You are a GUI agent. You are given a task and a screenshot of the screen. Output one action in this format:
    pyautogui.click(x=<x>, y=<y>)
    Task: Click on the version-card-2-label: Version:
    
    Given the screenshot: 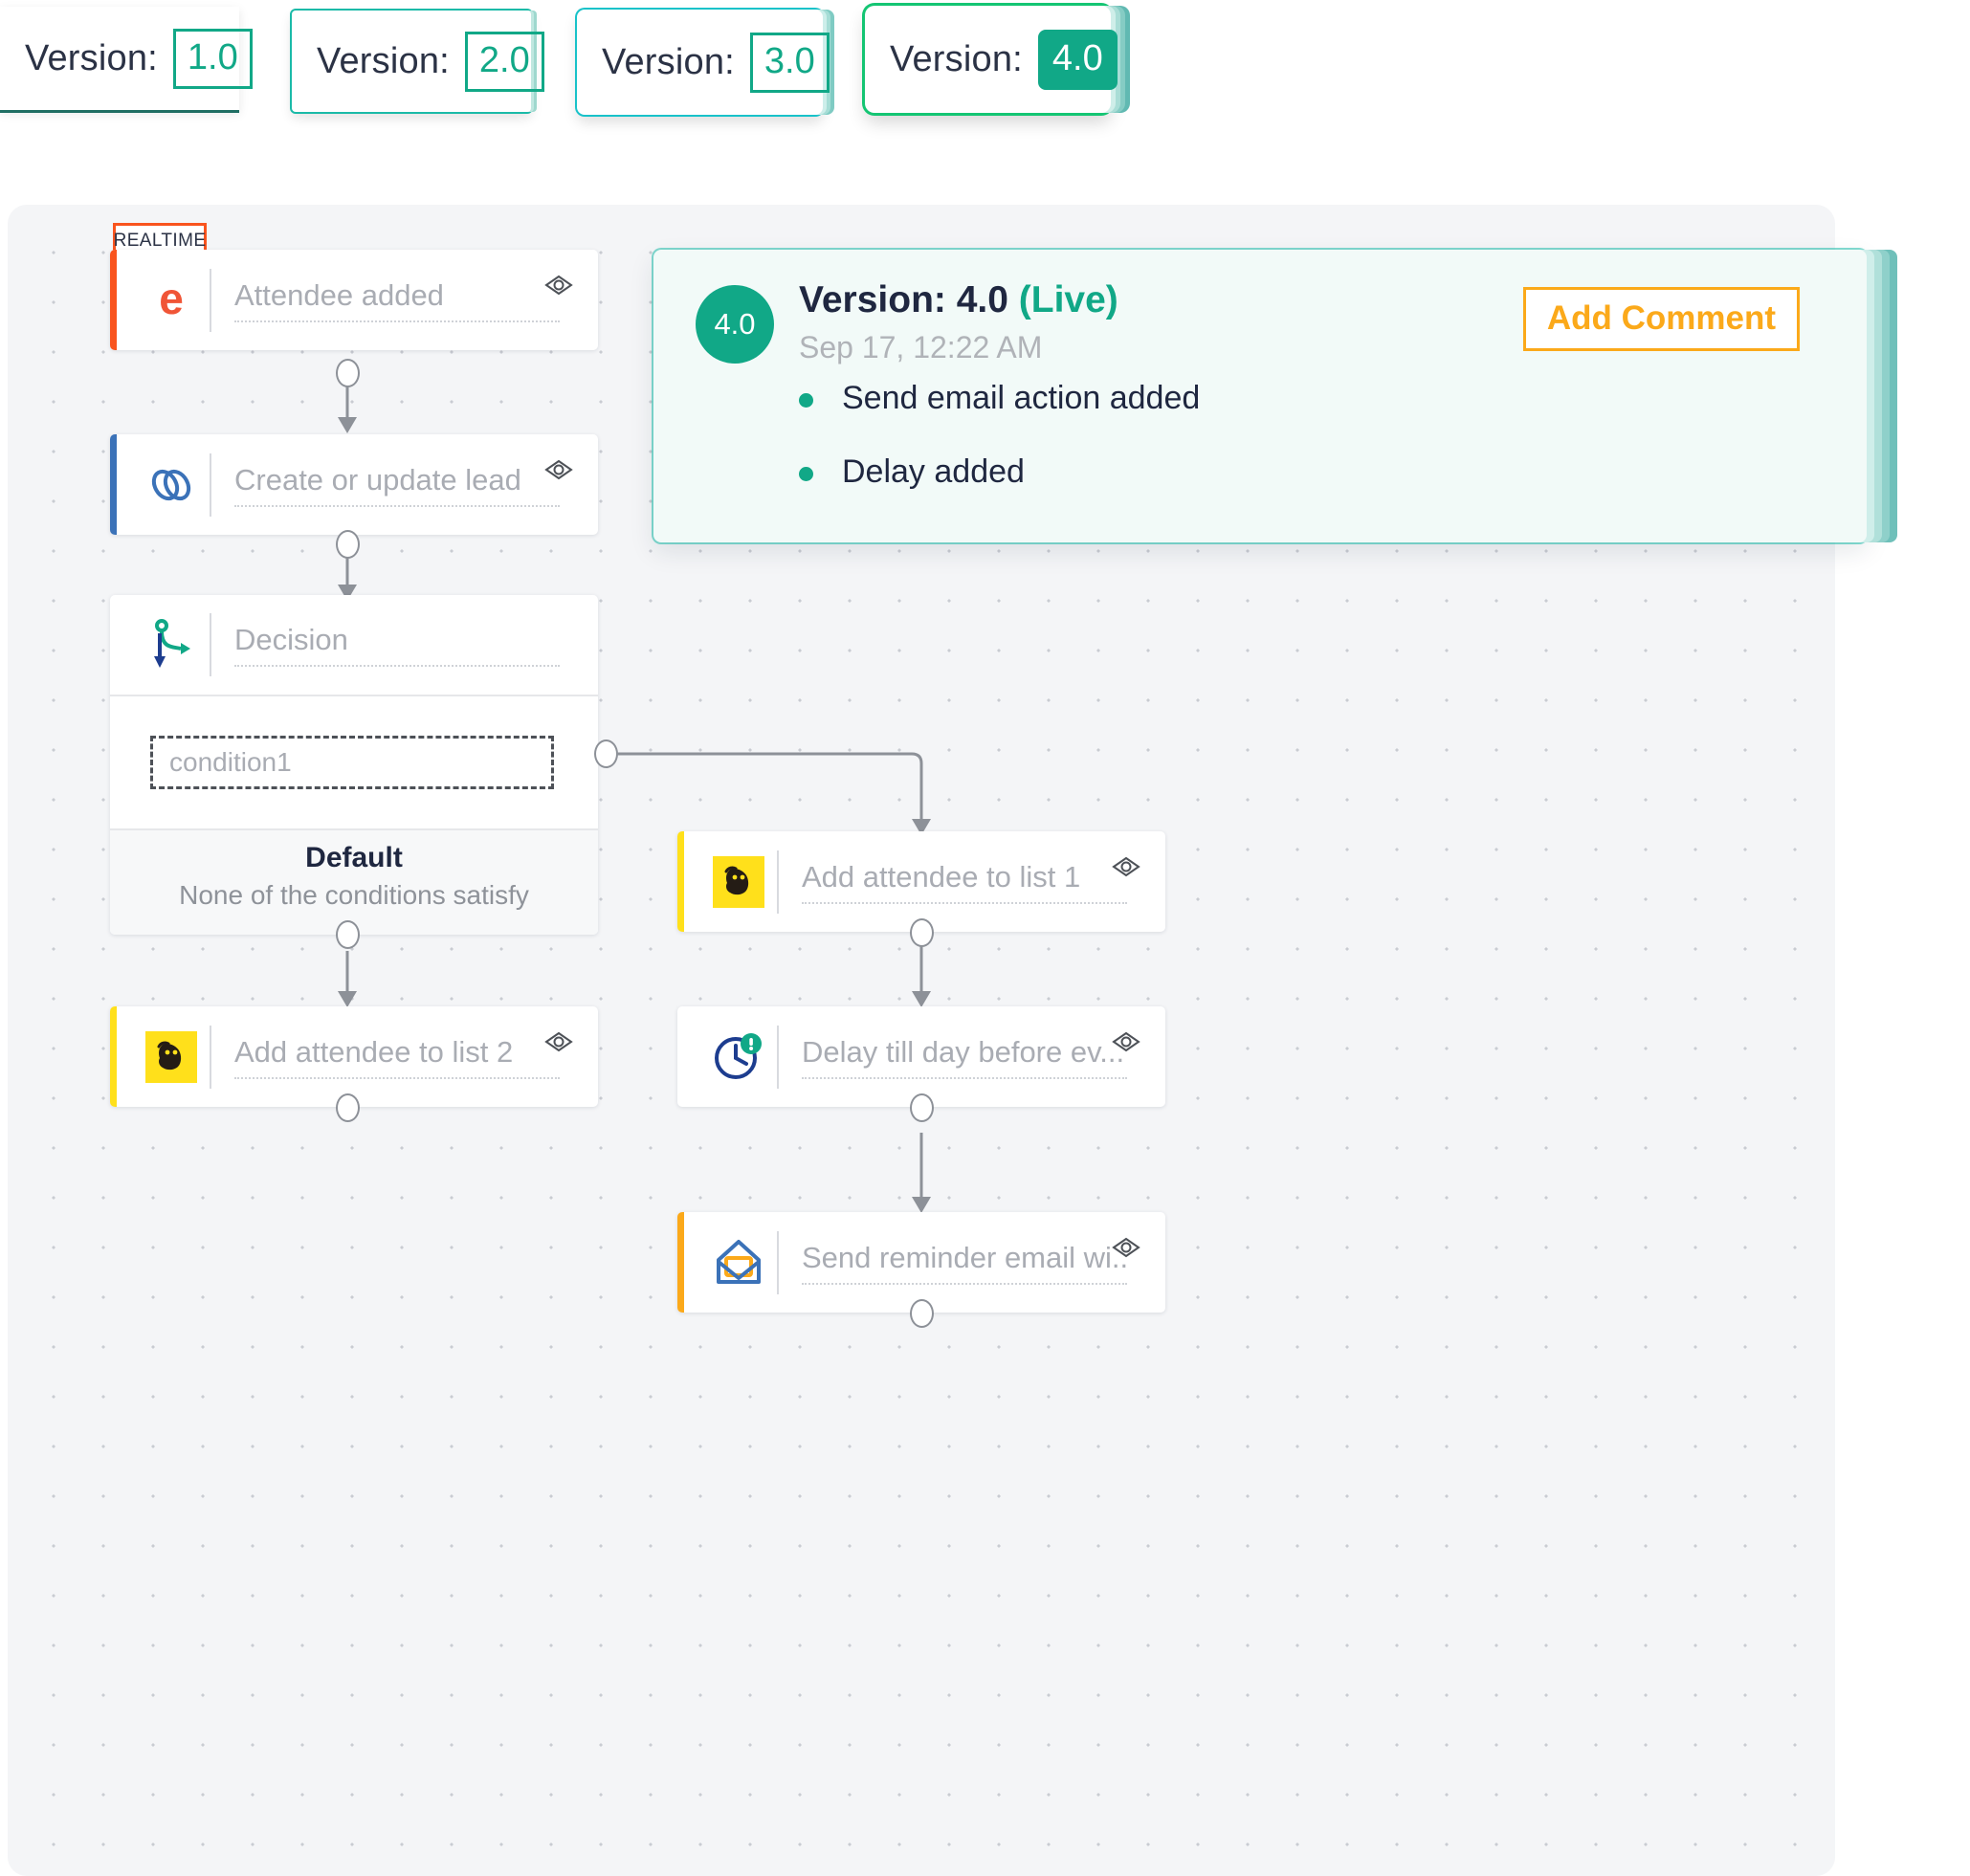 What is the action you would take?
    pyautogui.click(x=384, y=60)
    